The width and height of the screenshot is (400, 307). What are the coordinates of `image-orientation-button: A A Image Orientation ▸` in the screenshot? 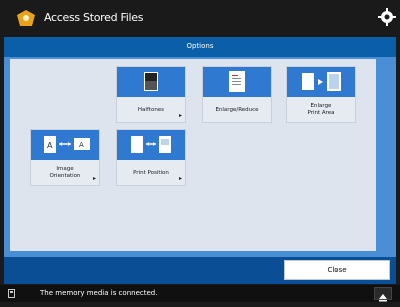 It's located at (65, 157).